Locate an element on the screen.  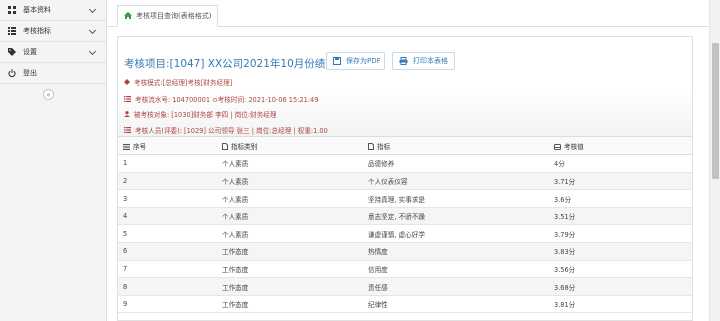
assessment-mode-text: 考核模式:[总经理]考核[财务经理] is located at coordinates (183, 83).